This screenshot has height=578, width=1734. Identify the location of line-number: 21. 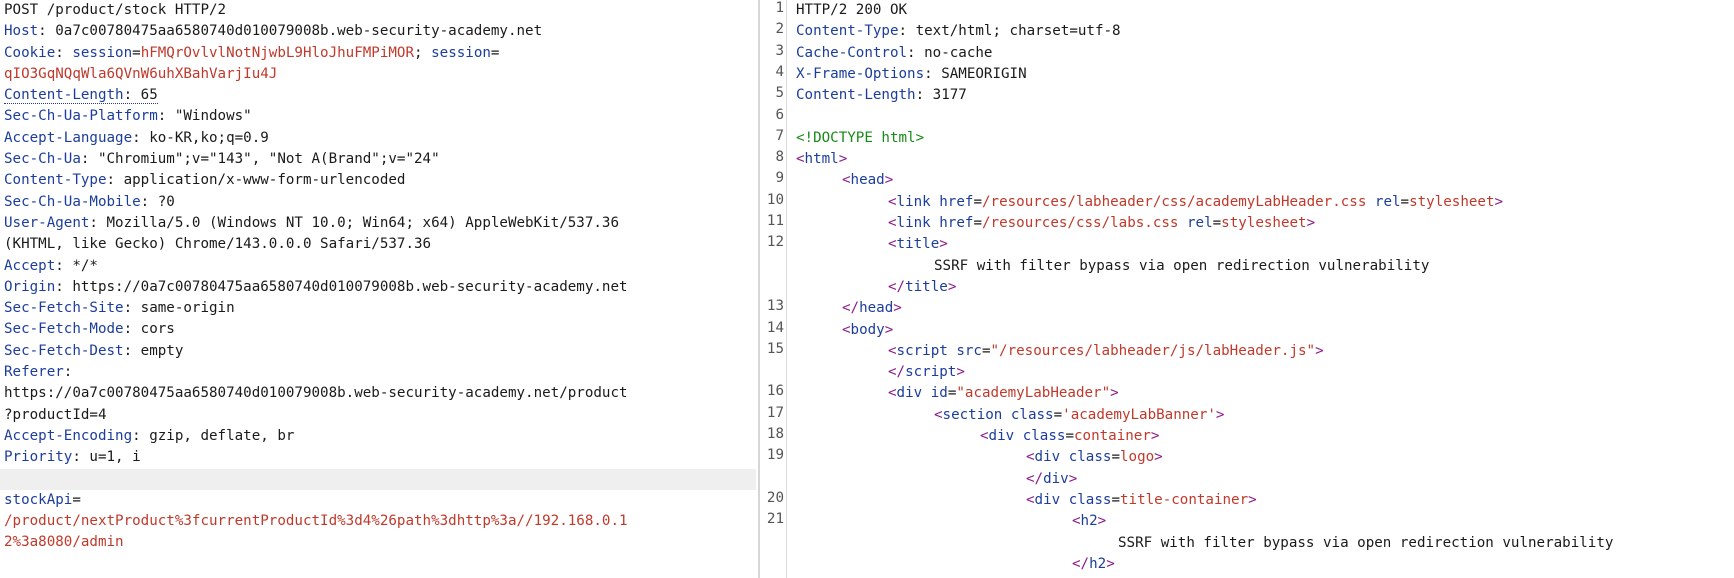
(775, 519).